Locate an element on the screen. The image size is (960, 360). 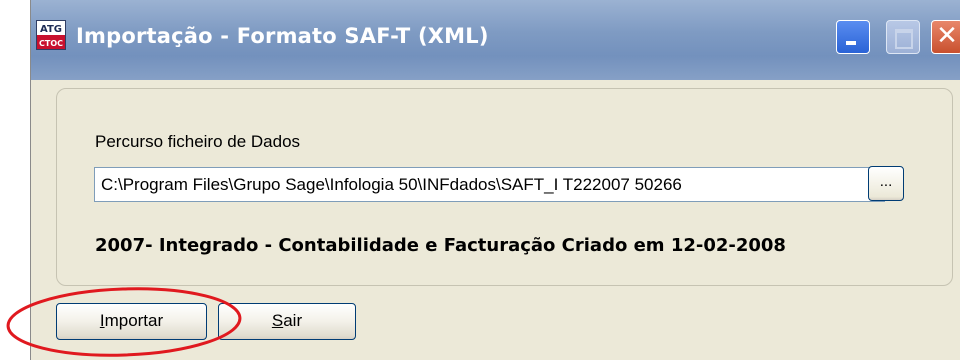
import-button-label: mportar is located at coordinates (134, 320).